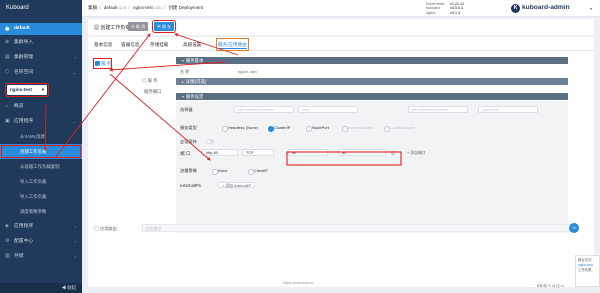 This screenshot has width=600, height=293. I want to click on app-route-label: 应用路由, so click(108, 228).